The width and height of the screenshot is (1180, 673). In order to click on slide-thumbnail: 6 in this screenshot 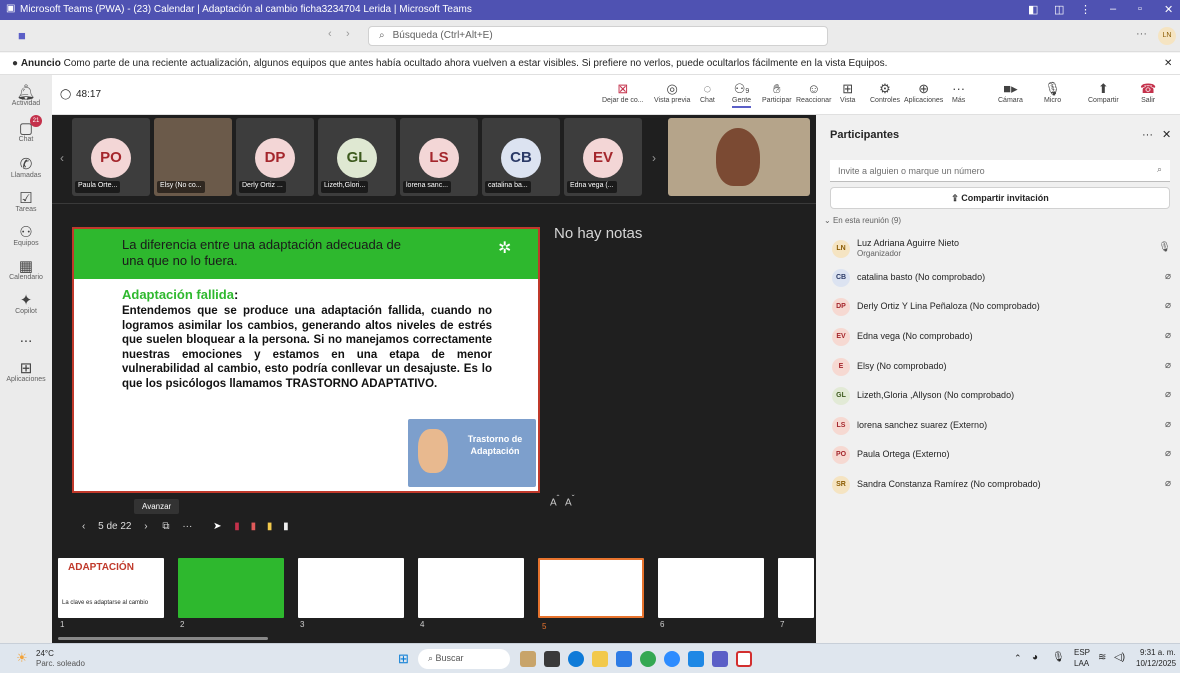, I will do `click(711, 593)`.